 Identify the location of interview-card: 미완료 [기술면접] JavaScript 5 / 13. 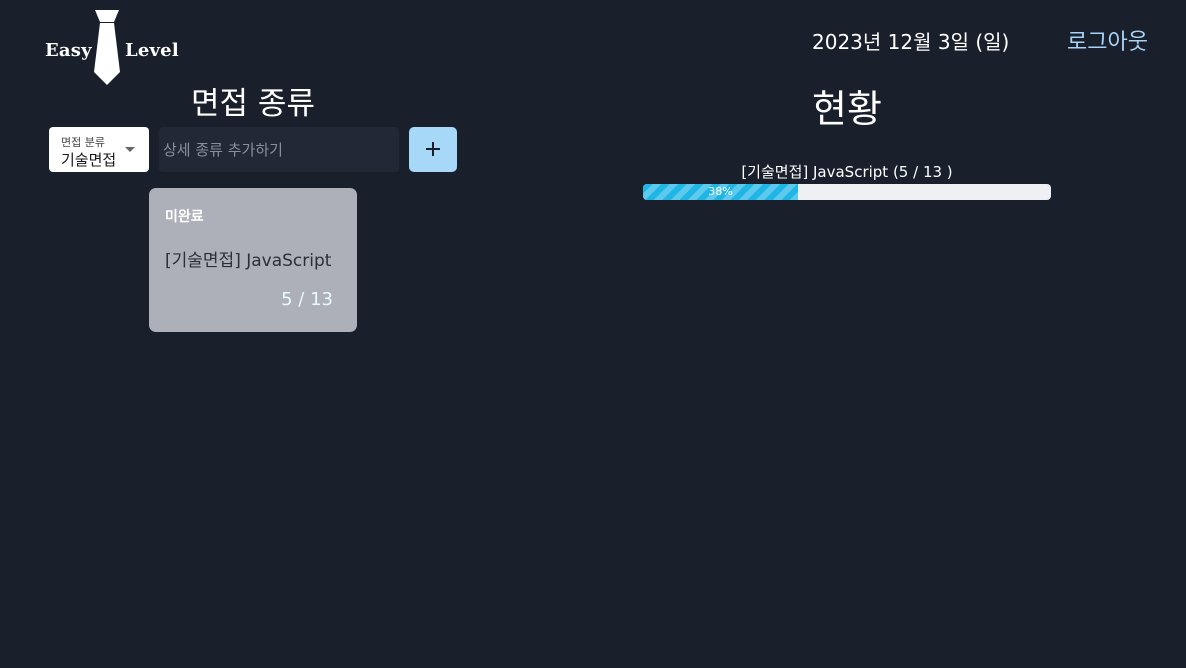
(253, 260).